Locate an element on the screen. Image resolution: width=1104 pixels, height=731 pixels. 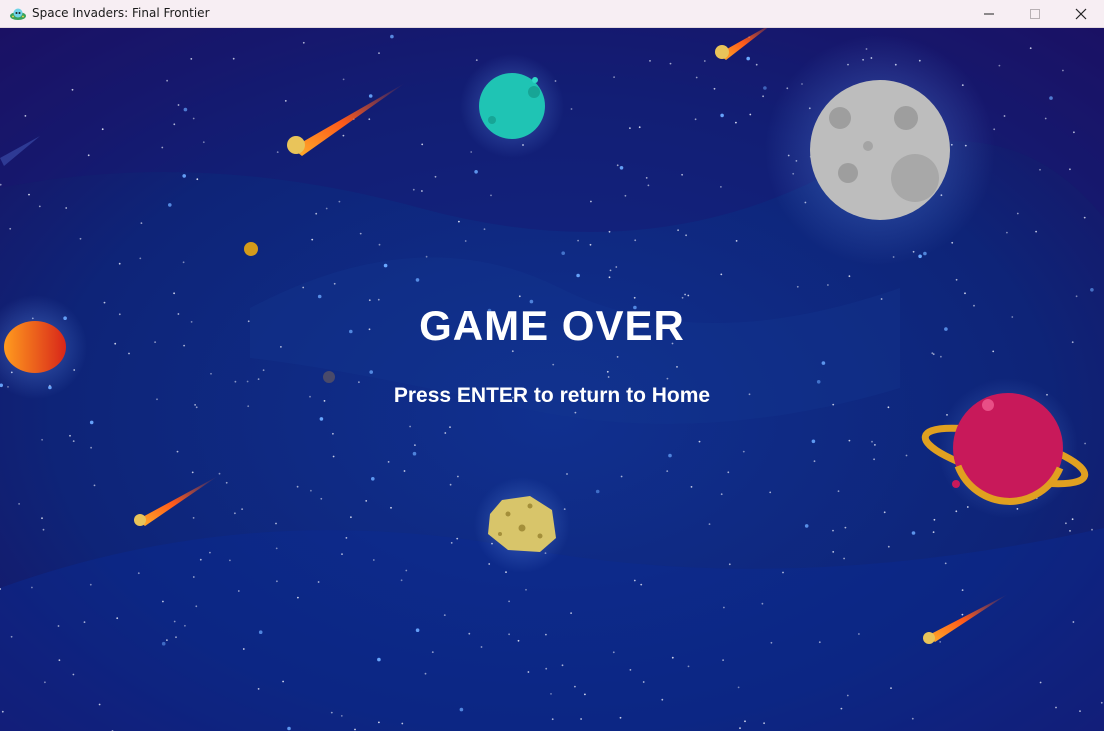
game-over-title: GAME OVER is located at coordinates (552, 325).